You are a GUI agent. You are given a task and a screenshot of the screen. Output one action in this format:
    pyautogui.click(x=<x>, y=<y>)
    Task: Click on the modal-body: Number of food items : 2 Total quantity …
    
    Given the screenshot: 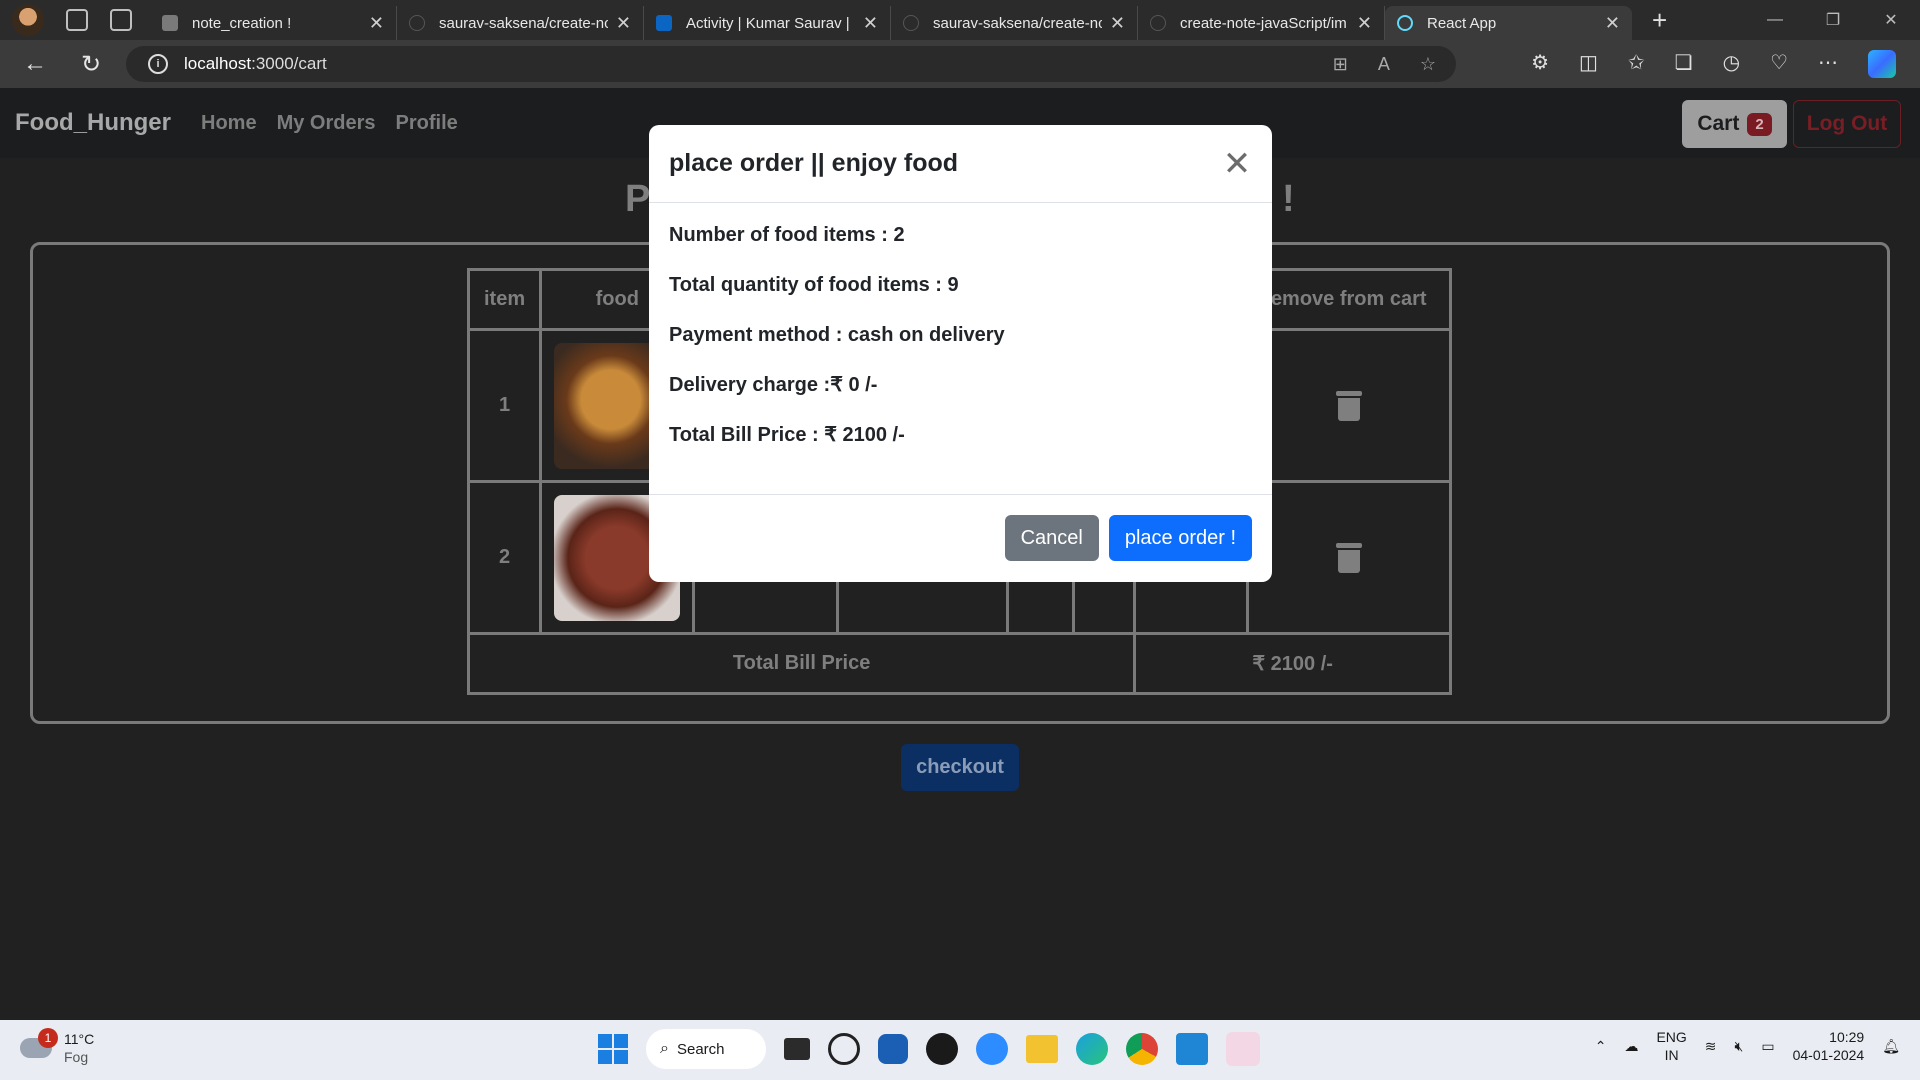 What is the action you would take?
    pyautogui.click(x=960, y=349)
    